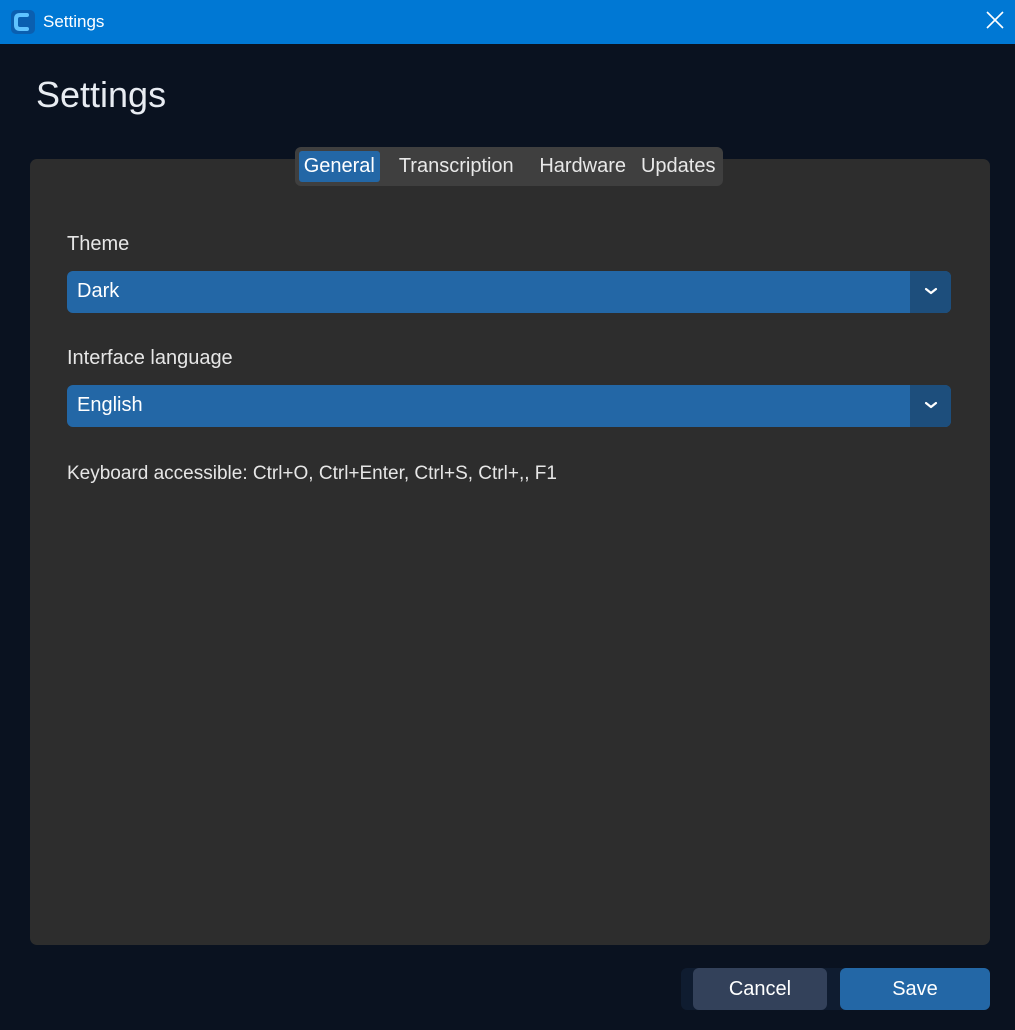  What do you see at coordinates (98, 291) in the screenshot?
I see `theme-selected-value: Dark` at bounding box center [98, 291].